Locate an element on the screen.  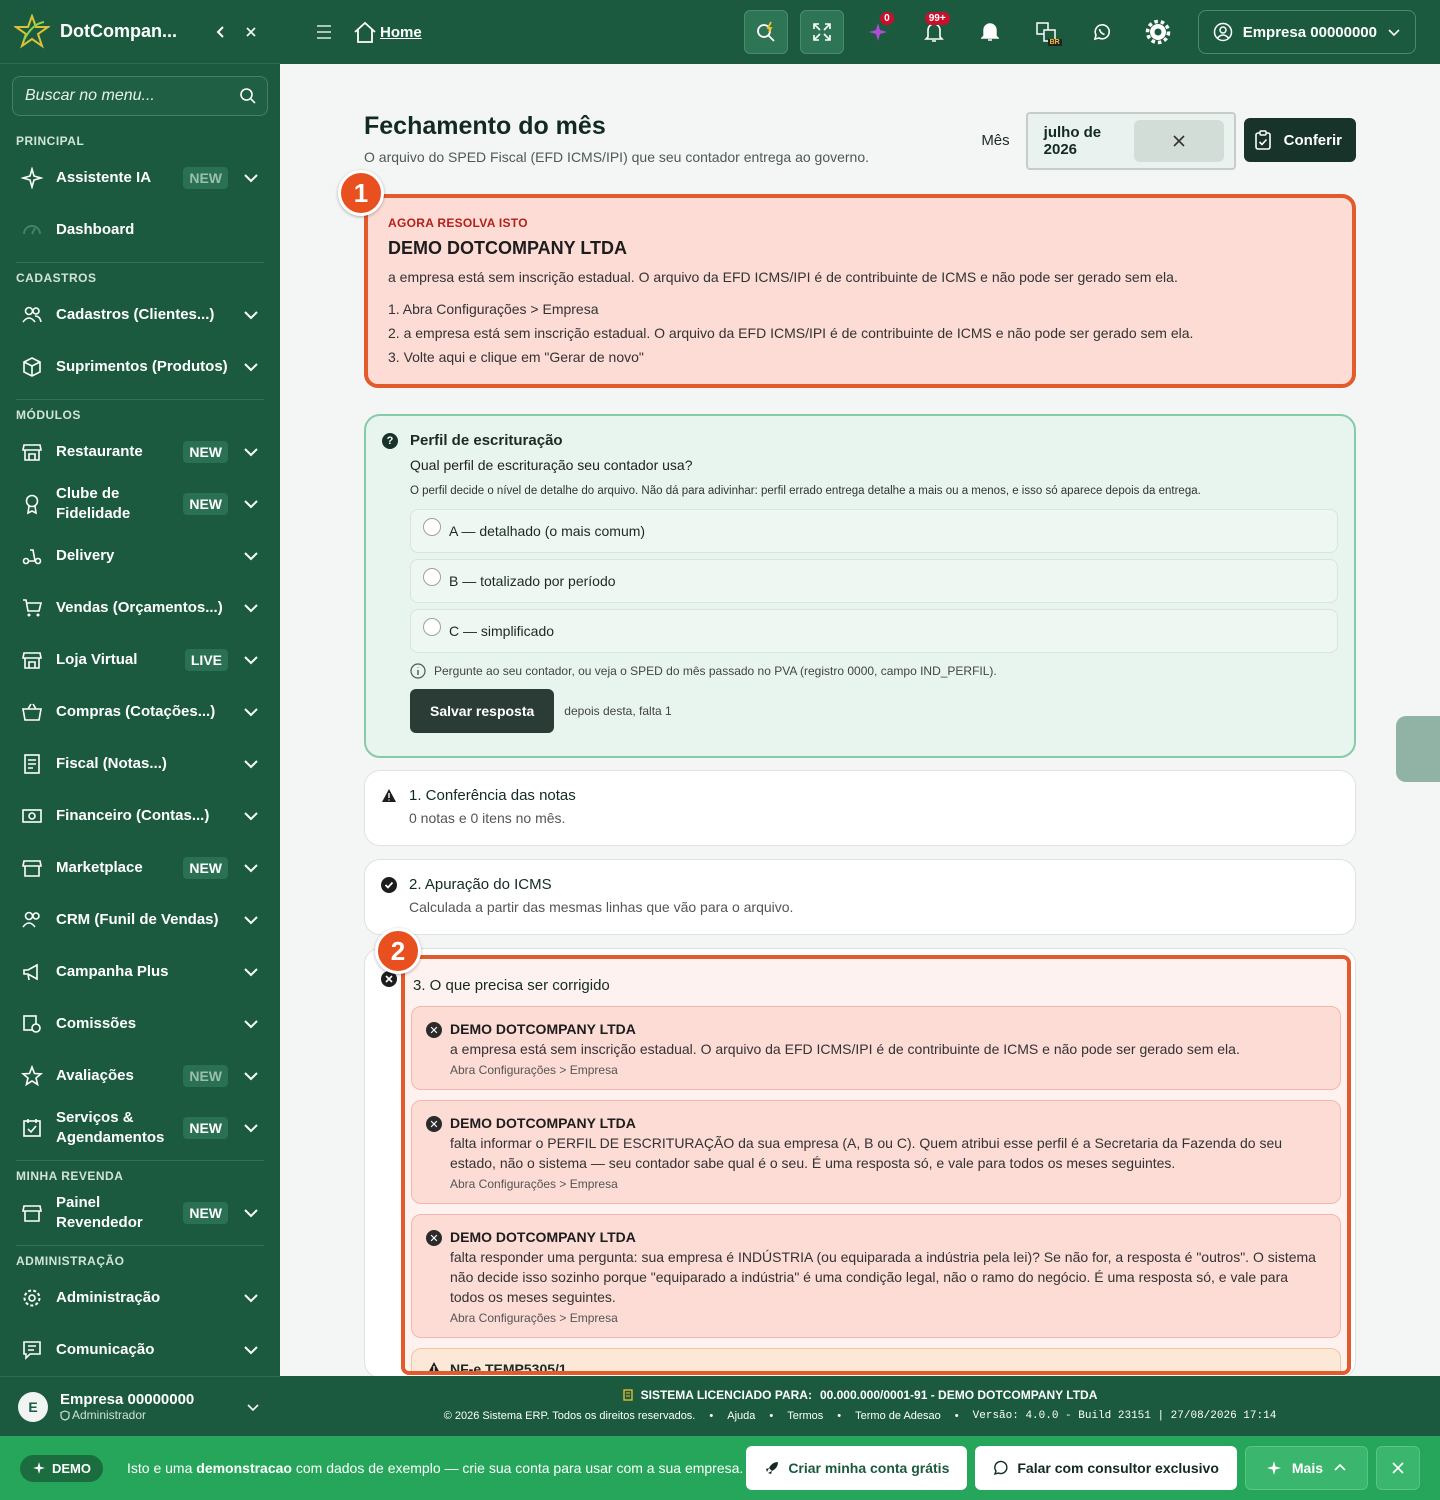
sidebar-item-label: Vendas (Orçamentos...) is located at coordinates (139, 607).